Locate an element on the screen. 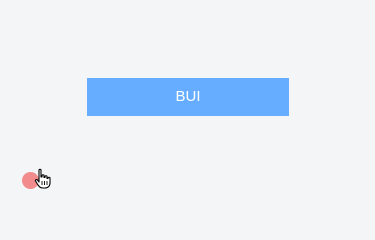 Image resolution: width=375 pixels, height=240 pixels. bui-button: BUI is located at coordinates (188, 97).